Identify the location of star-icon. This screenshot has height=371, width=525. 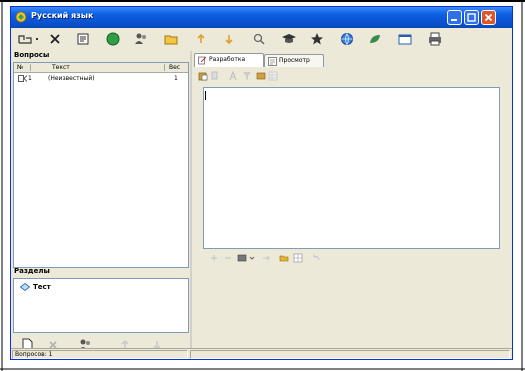
(317, 39).